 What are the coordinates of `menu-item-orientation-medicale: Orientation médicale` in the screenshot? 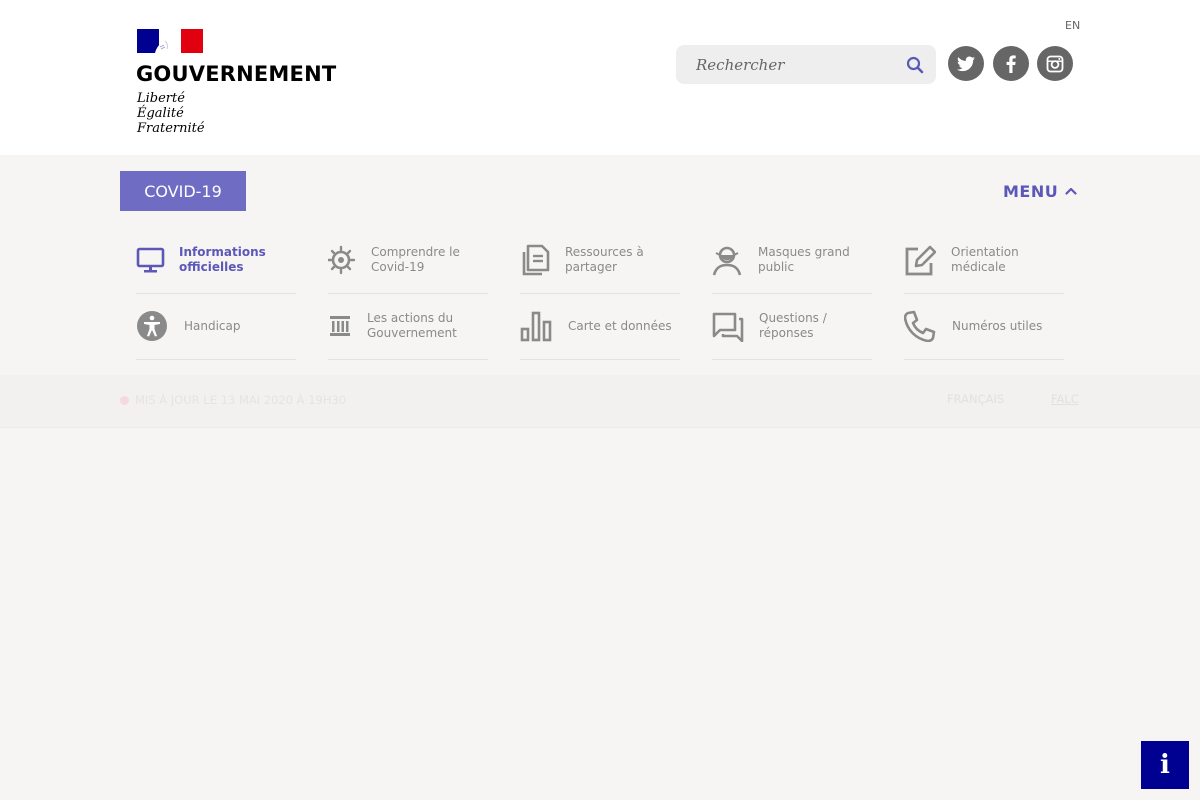 It's located at (984, 261).